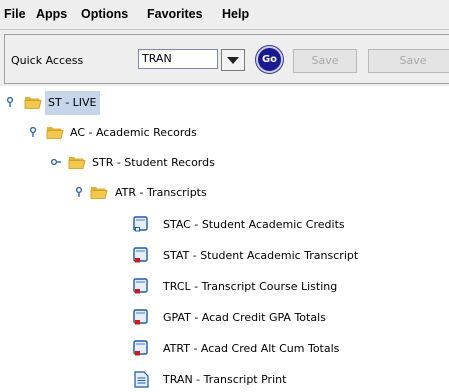  Describe the element at coordinates (225, 379) in the screenshot. I see `tree-leaf-label: TRAN - Transcript Print` at that location.